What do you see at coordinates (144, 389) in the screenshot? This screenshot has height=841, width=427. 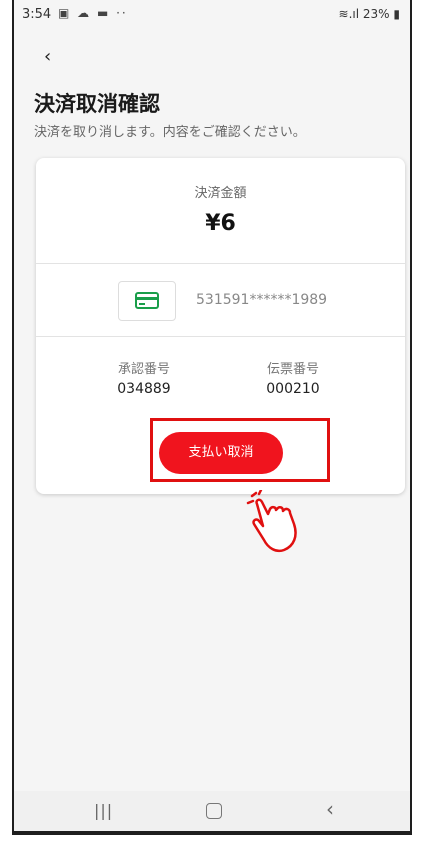 I see `approval-number-value: 034889` at bounding box center [144, 389].